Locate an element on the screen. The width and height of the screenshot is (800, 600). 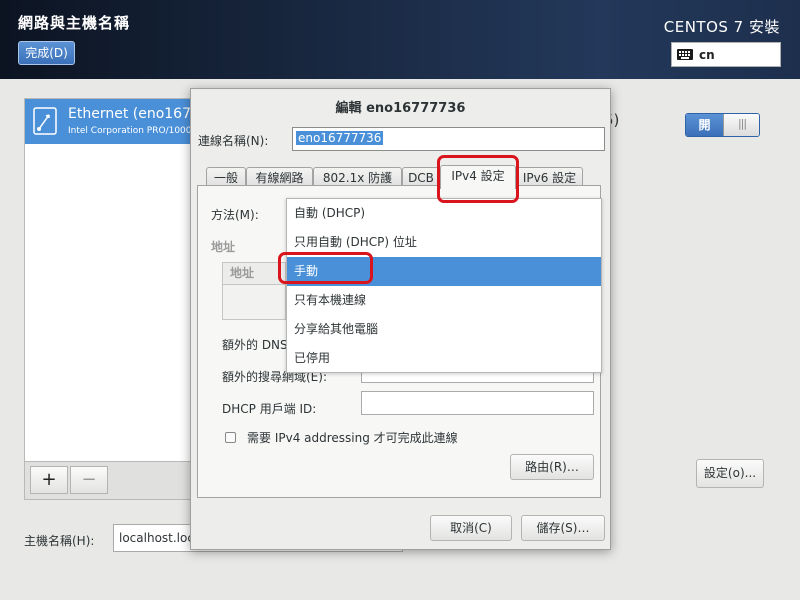
remove-connection-button: − is located at coordinates (89, 480).